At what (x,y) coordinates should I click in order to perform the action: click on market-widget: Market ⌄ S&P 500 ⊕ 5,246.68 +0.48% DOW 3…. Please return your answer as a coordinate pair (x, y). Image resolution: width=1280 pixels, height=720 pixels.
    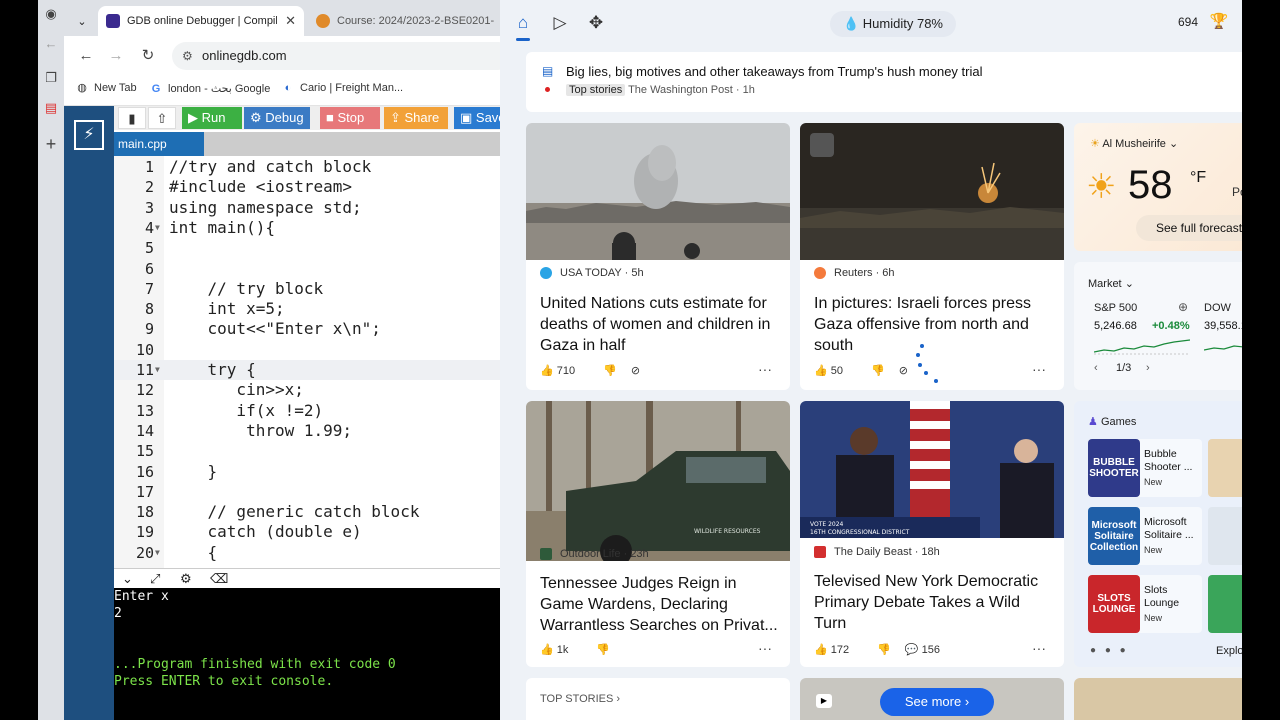
    Looking at the image, I should click on (1158, 326).